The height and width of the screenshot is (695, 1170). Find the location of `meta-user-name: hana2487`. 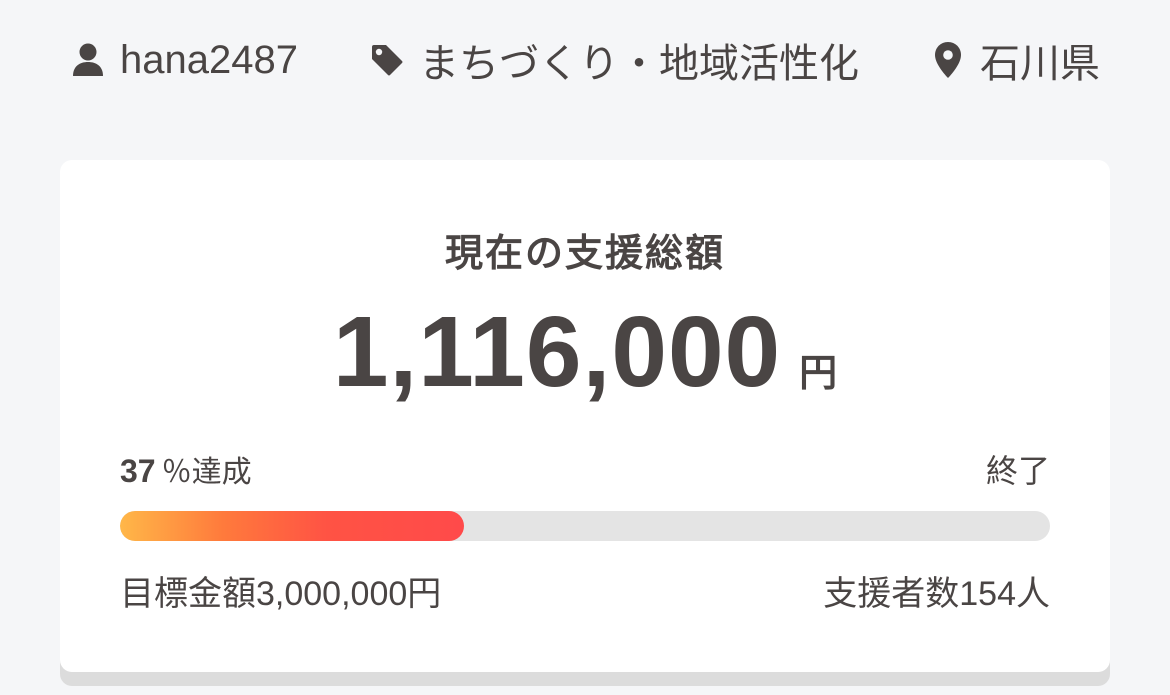

meta-user-name: hana2487 is located at coordinates (209, 59).